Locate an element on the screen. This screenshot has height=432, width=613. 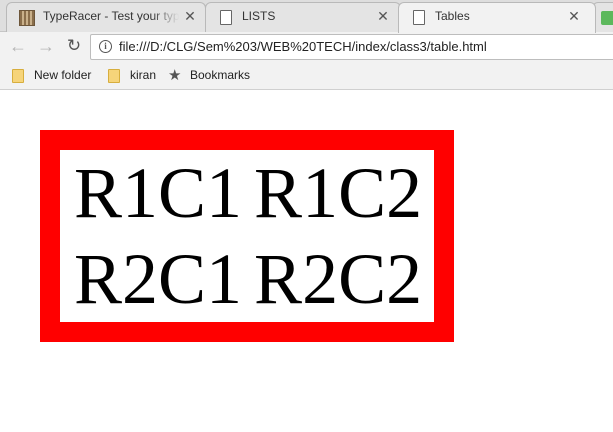
typeracer-icon is located at coordinates (27, 18).